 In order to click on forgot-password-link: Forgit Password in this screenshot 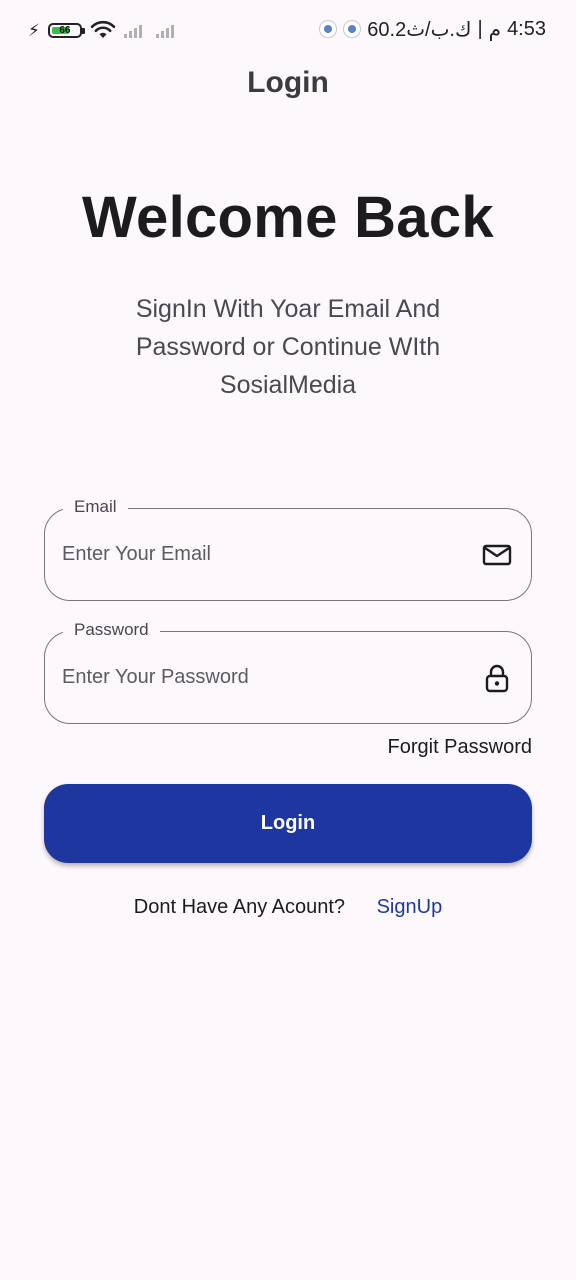, I will do `click(460, 747)`.